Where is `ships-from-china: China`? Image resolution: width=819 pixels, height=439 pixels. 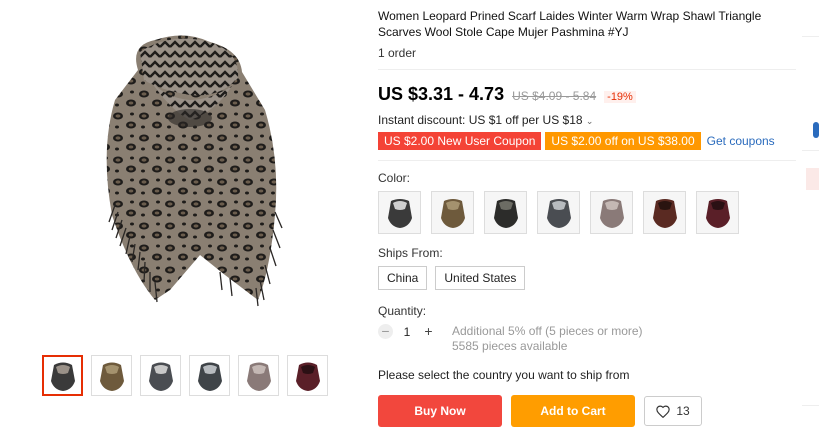 ships-from-china: China is located at coordinates (403, 278).